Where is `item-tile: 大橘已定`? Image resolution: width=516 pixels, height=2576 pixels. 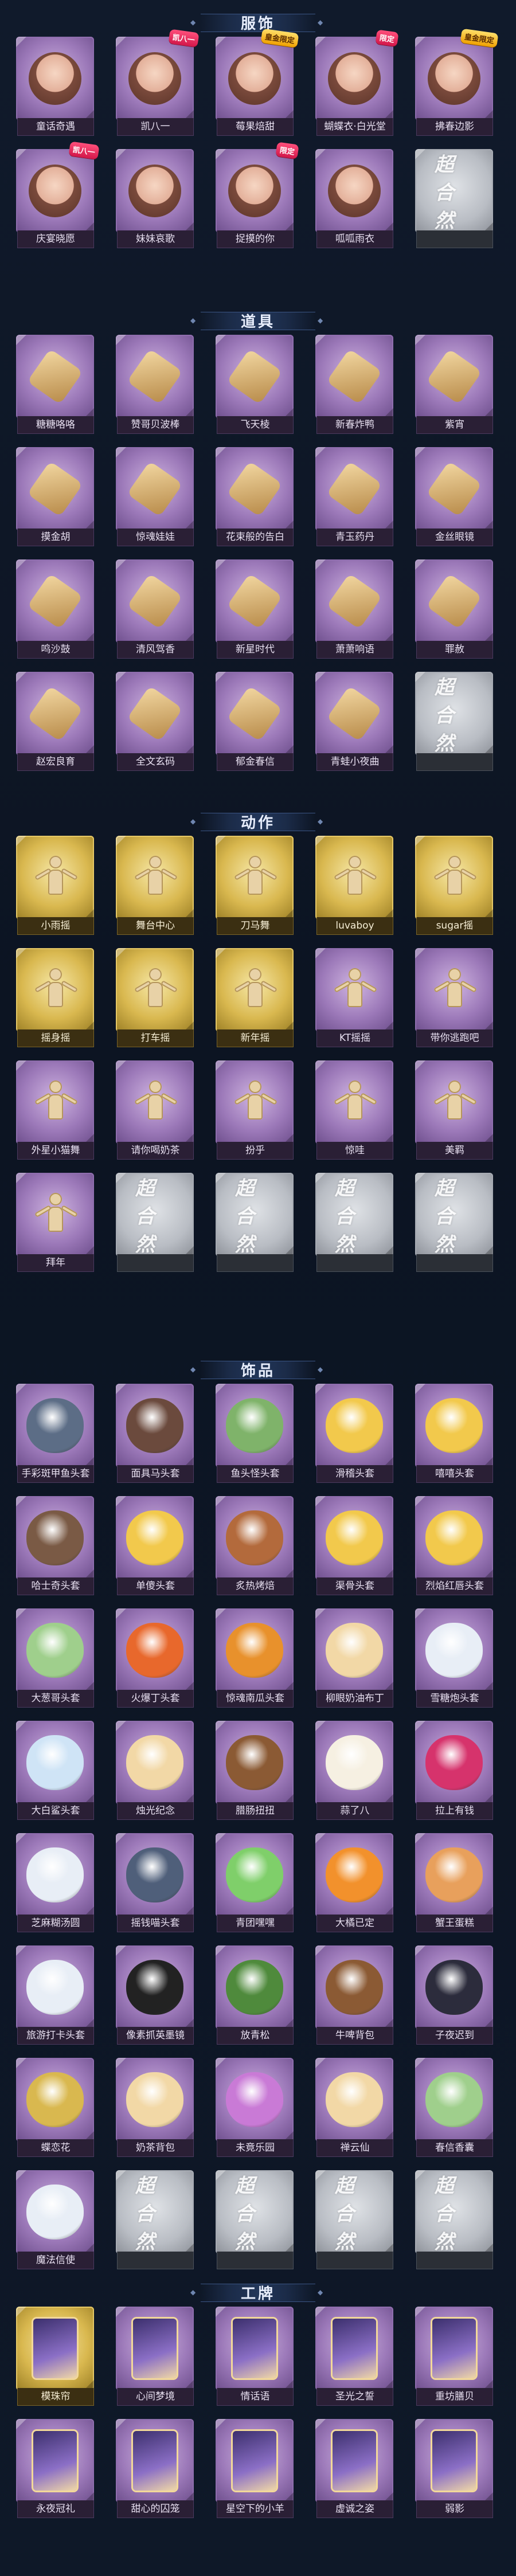 item-tile: 大橘已定 is located at coordinates (354, 1884).